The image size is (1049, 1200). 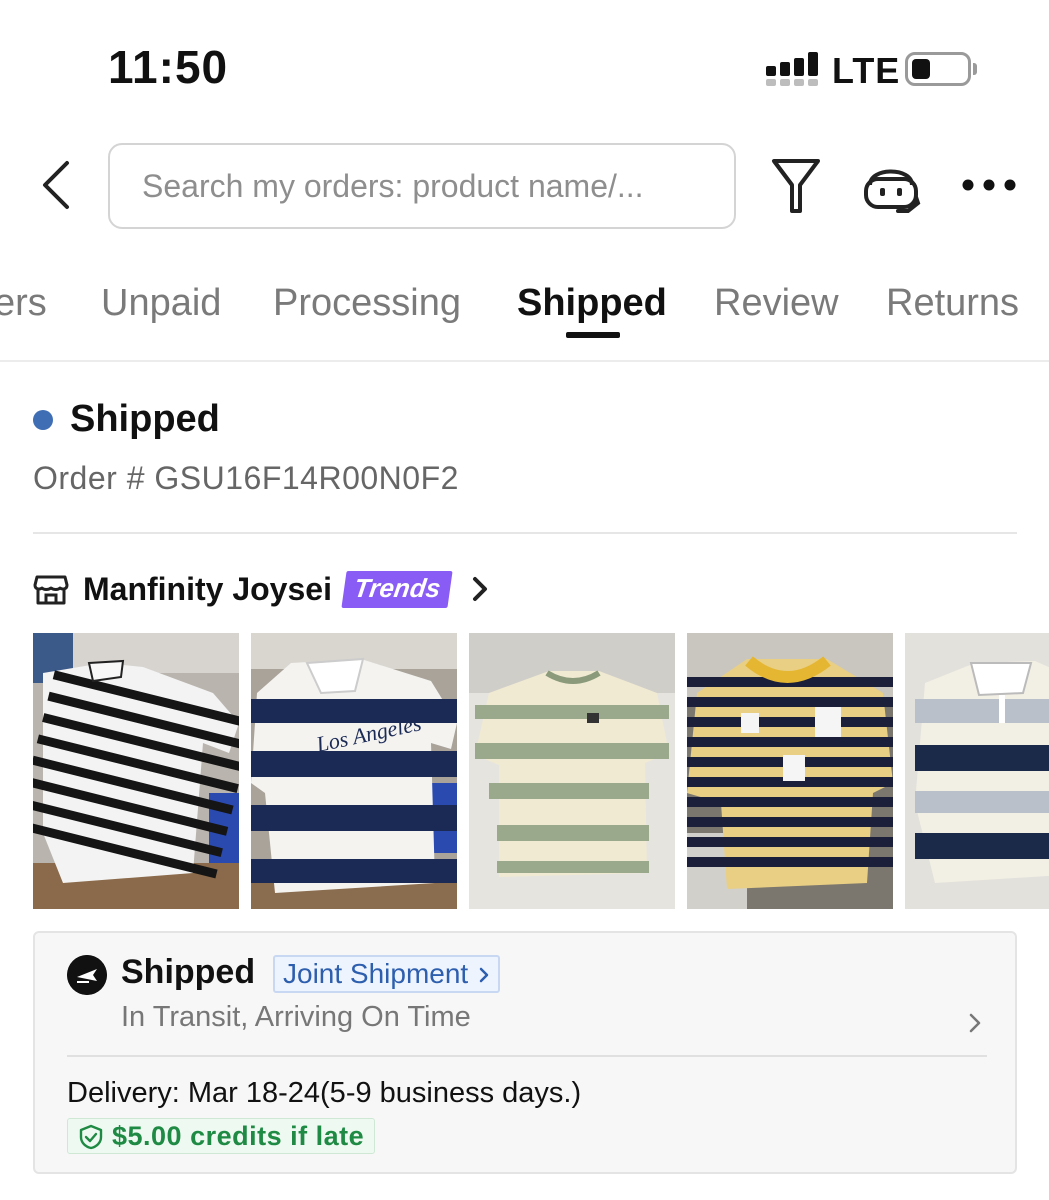 I want to click on ellipsis-icon, so click(x=989, y=185).